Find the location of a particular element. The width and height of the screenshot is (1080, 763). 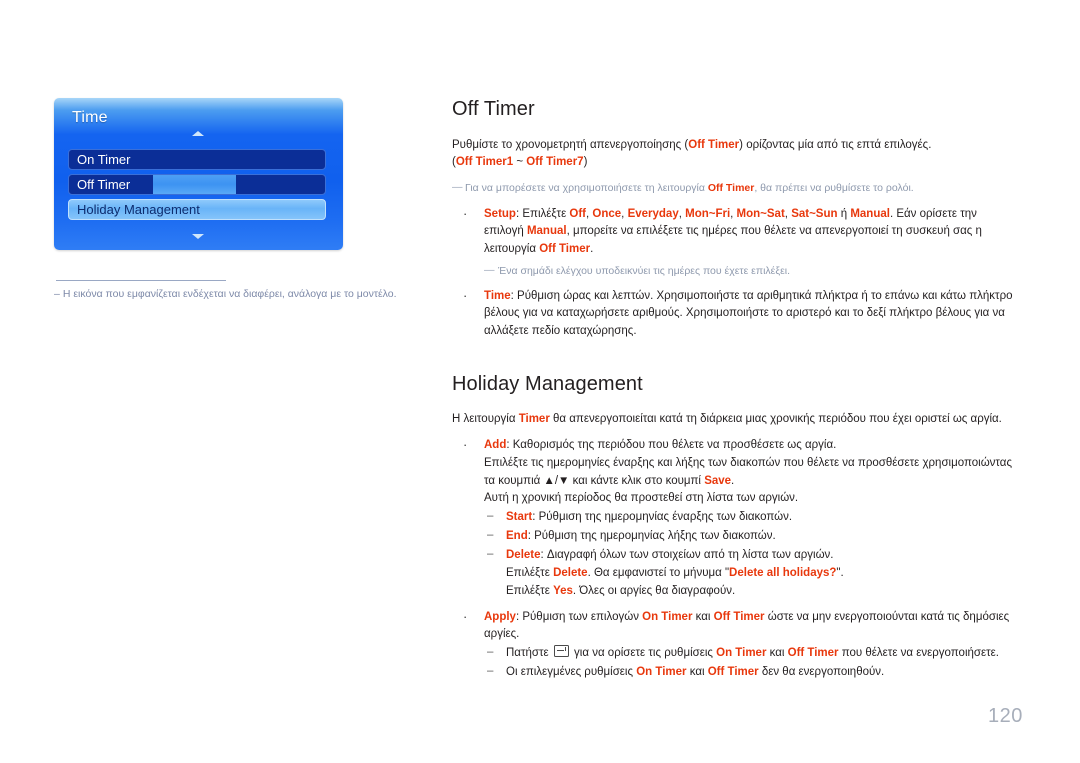

sub-selected-post: δεν θα ενεργοποιηθούν. is located at coordinates (821, 671).